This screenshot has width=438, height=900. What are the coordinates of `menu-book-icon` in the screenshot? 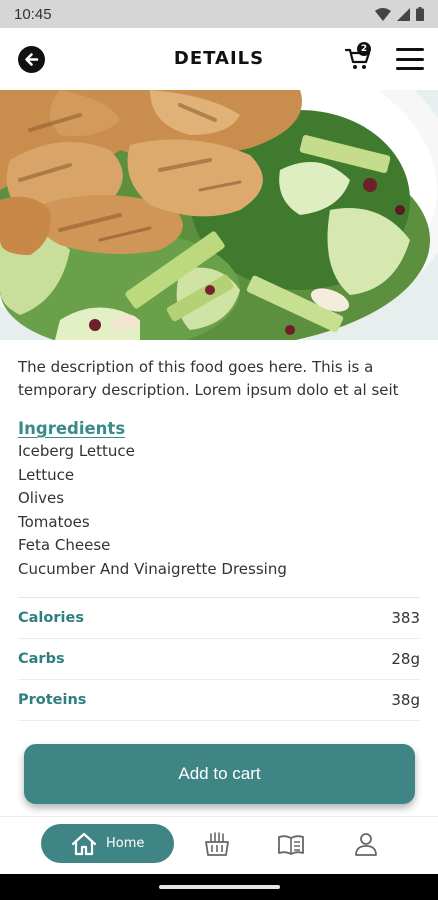 It's located at (291, 845).